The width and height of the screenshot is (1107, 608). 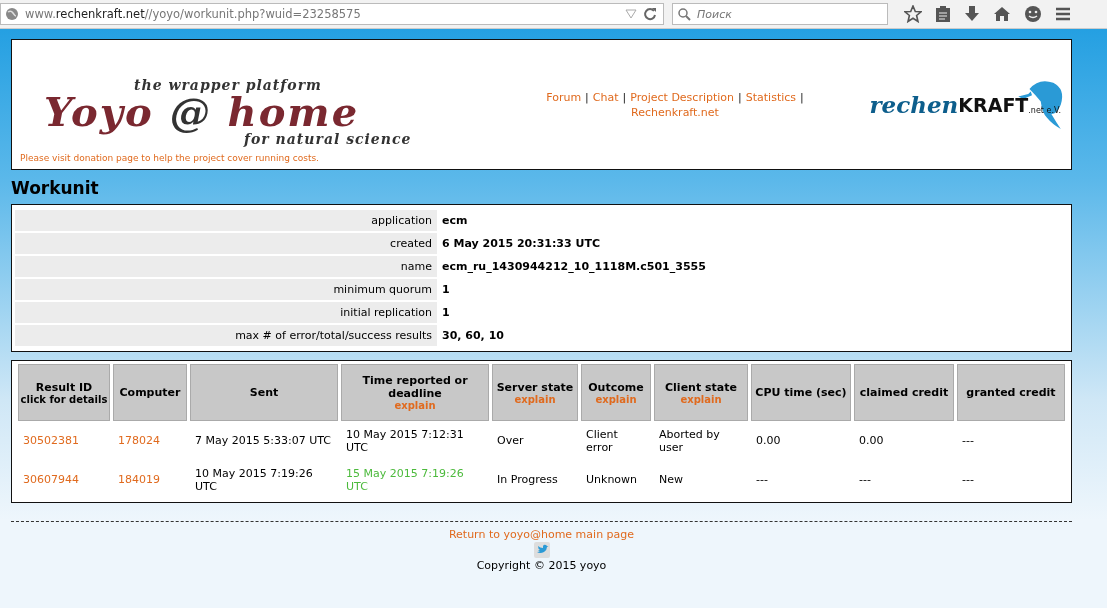 I want to click on column-header: Result ID click for details, so click(x=64, y=392).